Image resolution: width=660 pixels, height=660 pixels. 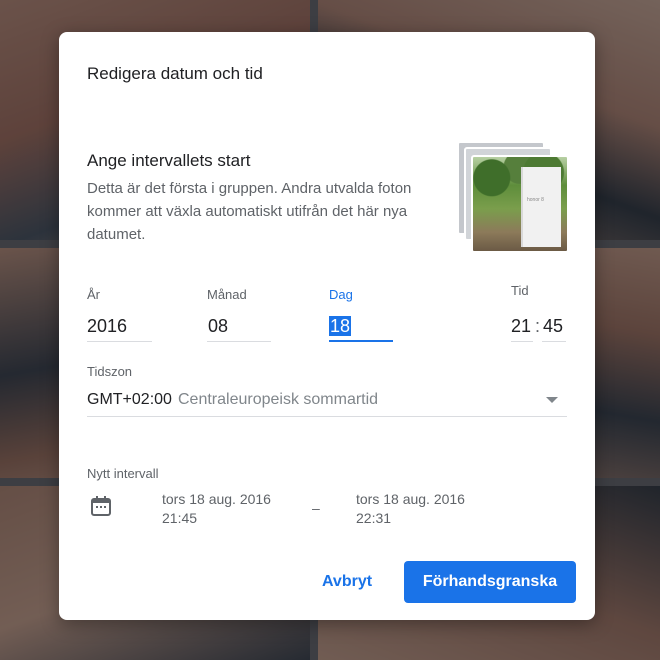 I want to click on cancel-button: Avbryt, so click(x=347, y=582).